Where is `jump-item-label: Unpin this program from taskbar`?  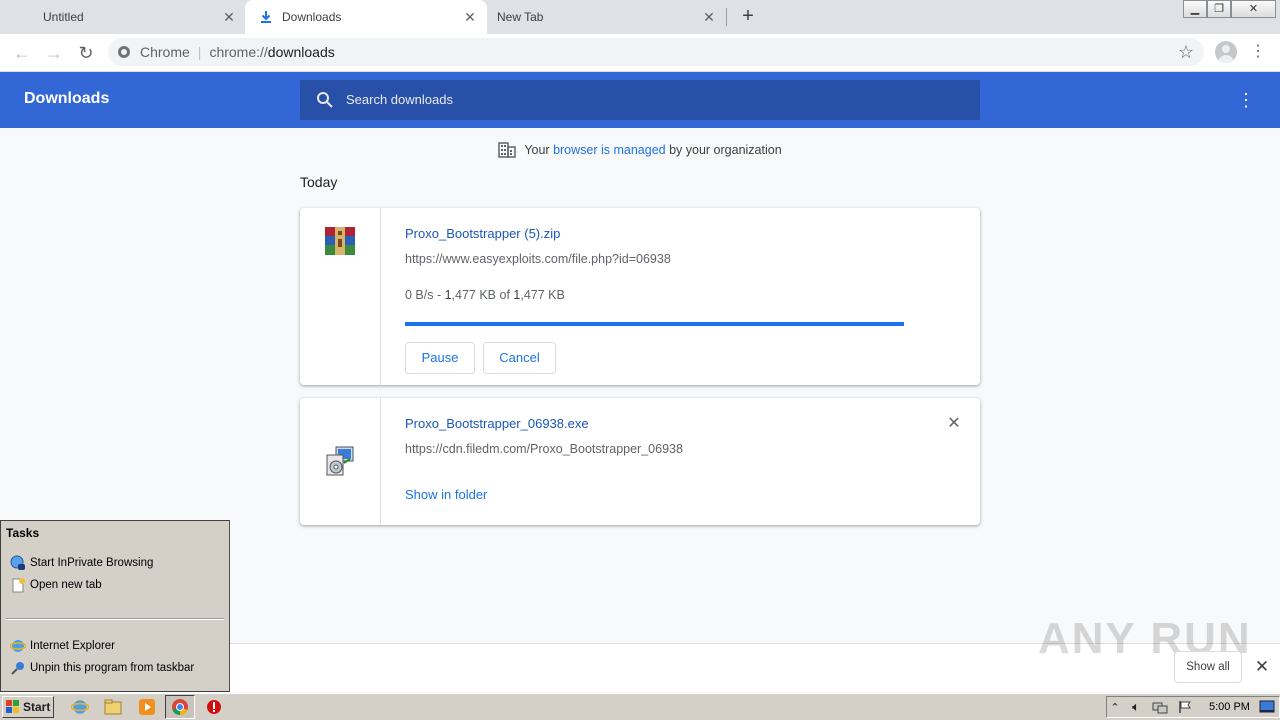
jump-item-label: Unpin this program from taskbar is located at coordinates (112, 668).